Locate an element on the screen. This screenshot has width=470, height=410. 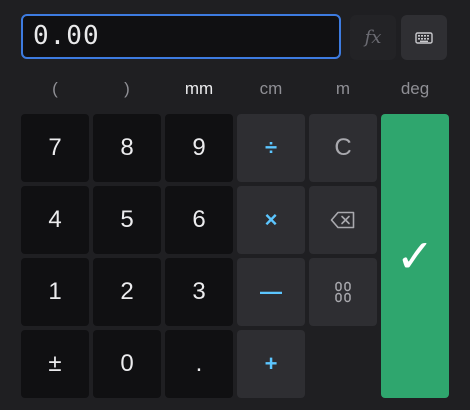
expression-input: 0.00 is located at coordinates (181, 36).